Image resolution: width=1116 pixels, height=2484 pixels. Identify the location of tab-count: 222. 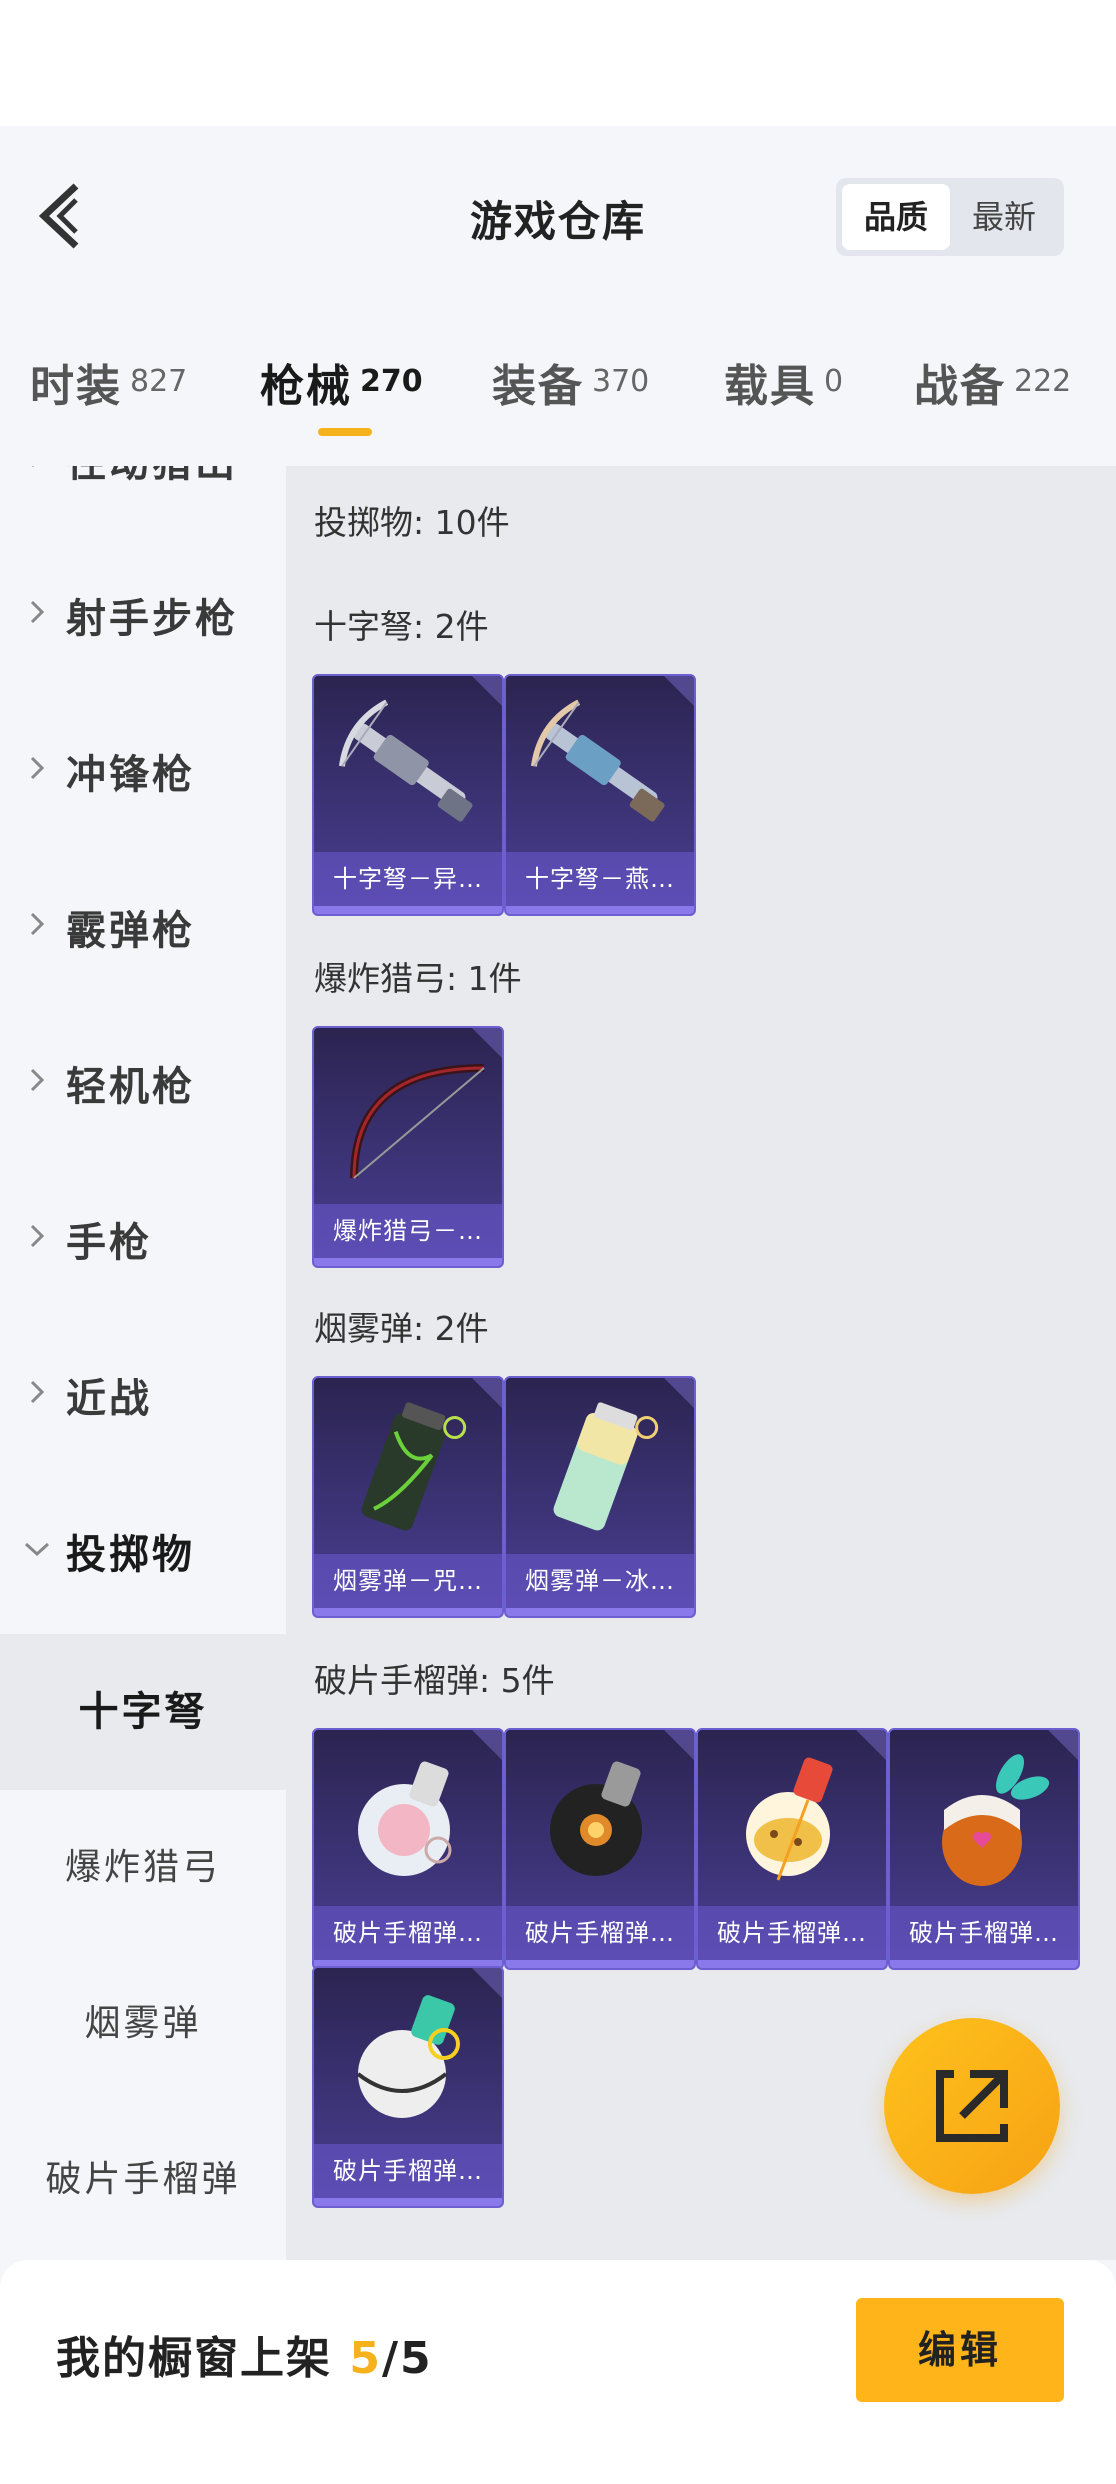
(1043, 381).